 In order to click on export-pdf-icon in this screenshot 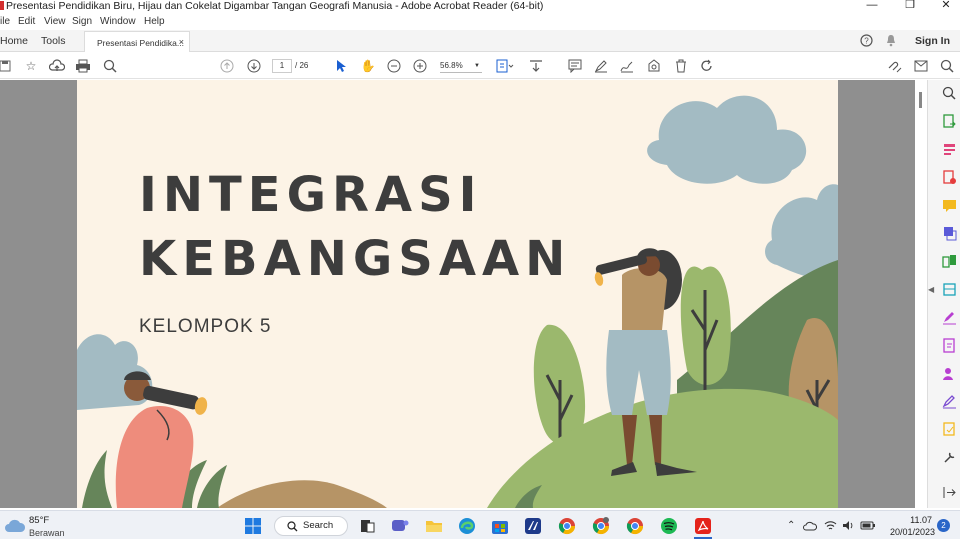, I will do `click(949, 121)`.